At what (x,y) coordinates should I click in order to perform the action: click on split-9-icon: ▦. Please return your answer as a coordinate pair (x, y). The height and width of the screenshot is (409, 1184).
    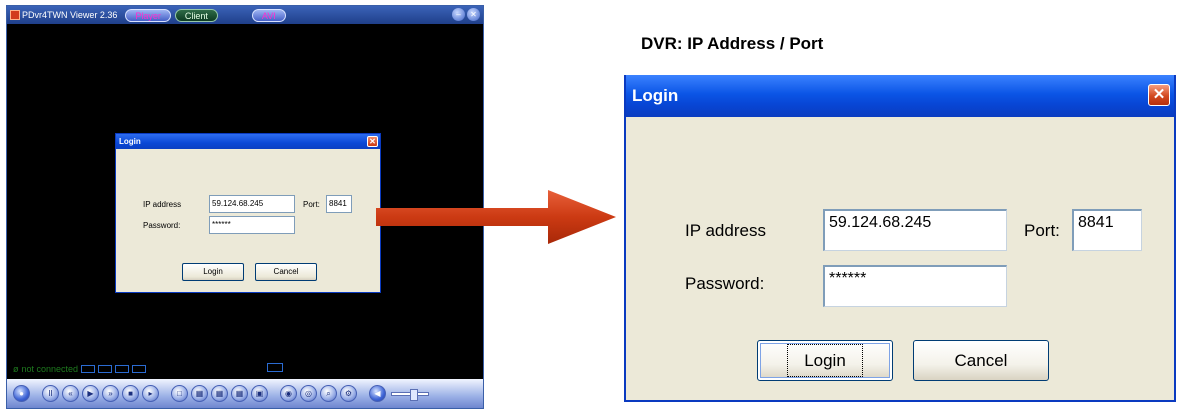
    Looking at the image, I should click on (219, 393).